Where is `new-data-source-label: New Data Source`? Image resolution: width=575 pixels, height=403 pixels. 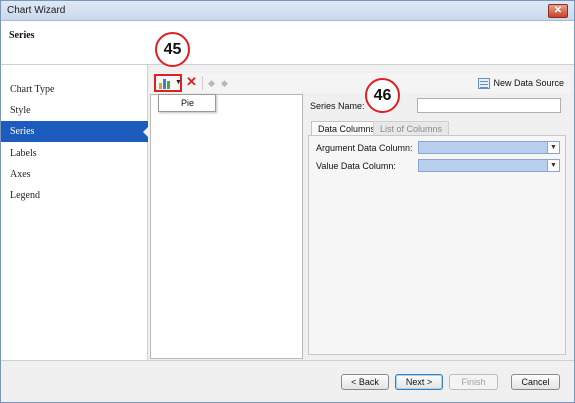 new-data-source-label: New Data Source is located at coordinates (528, 83).